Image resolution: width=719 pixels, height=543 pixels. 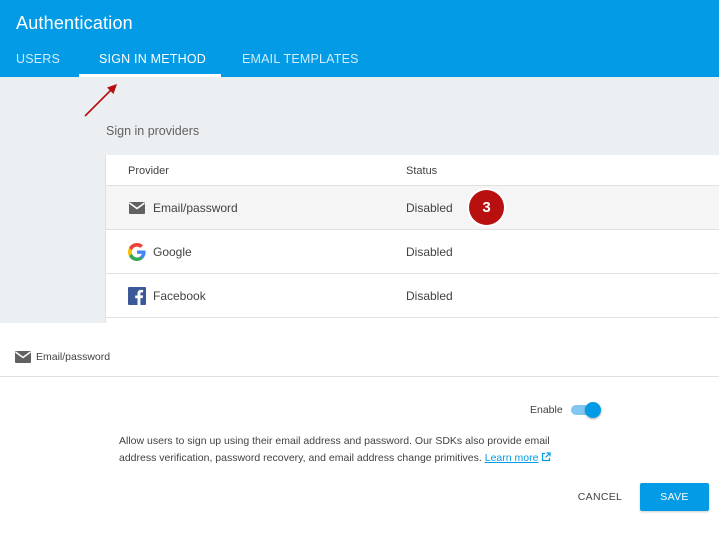 What do you see at coordinates (152, 59) in the screenshot?
I see `tab-sign-in-method: SIGN IN METHOD` at bounding box center [152, 59].